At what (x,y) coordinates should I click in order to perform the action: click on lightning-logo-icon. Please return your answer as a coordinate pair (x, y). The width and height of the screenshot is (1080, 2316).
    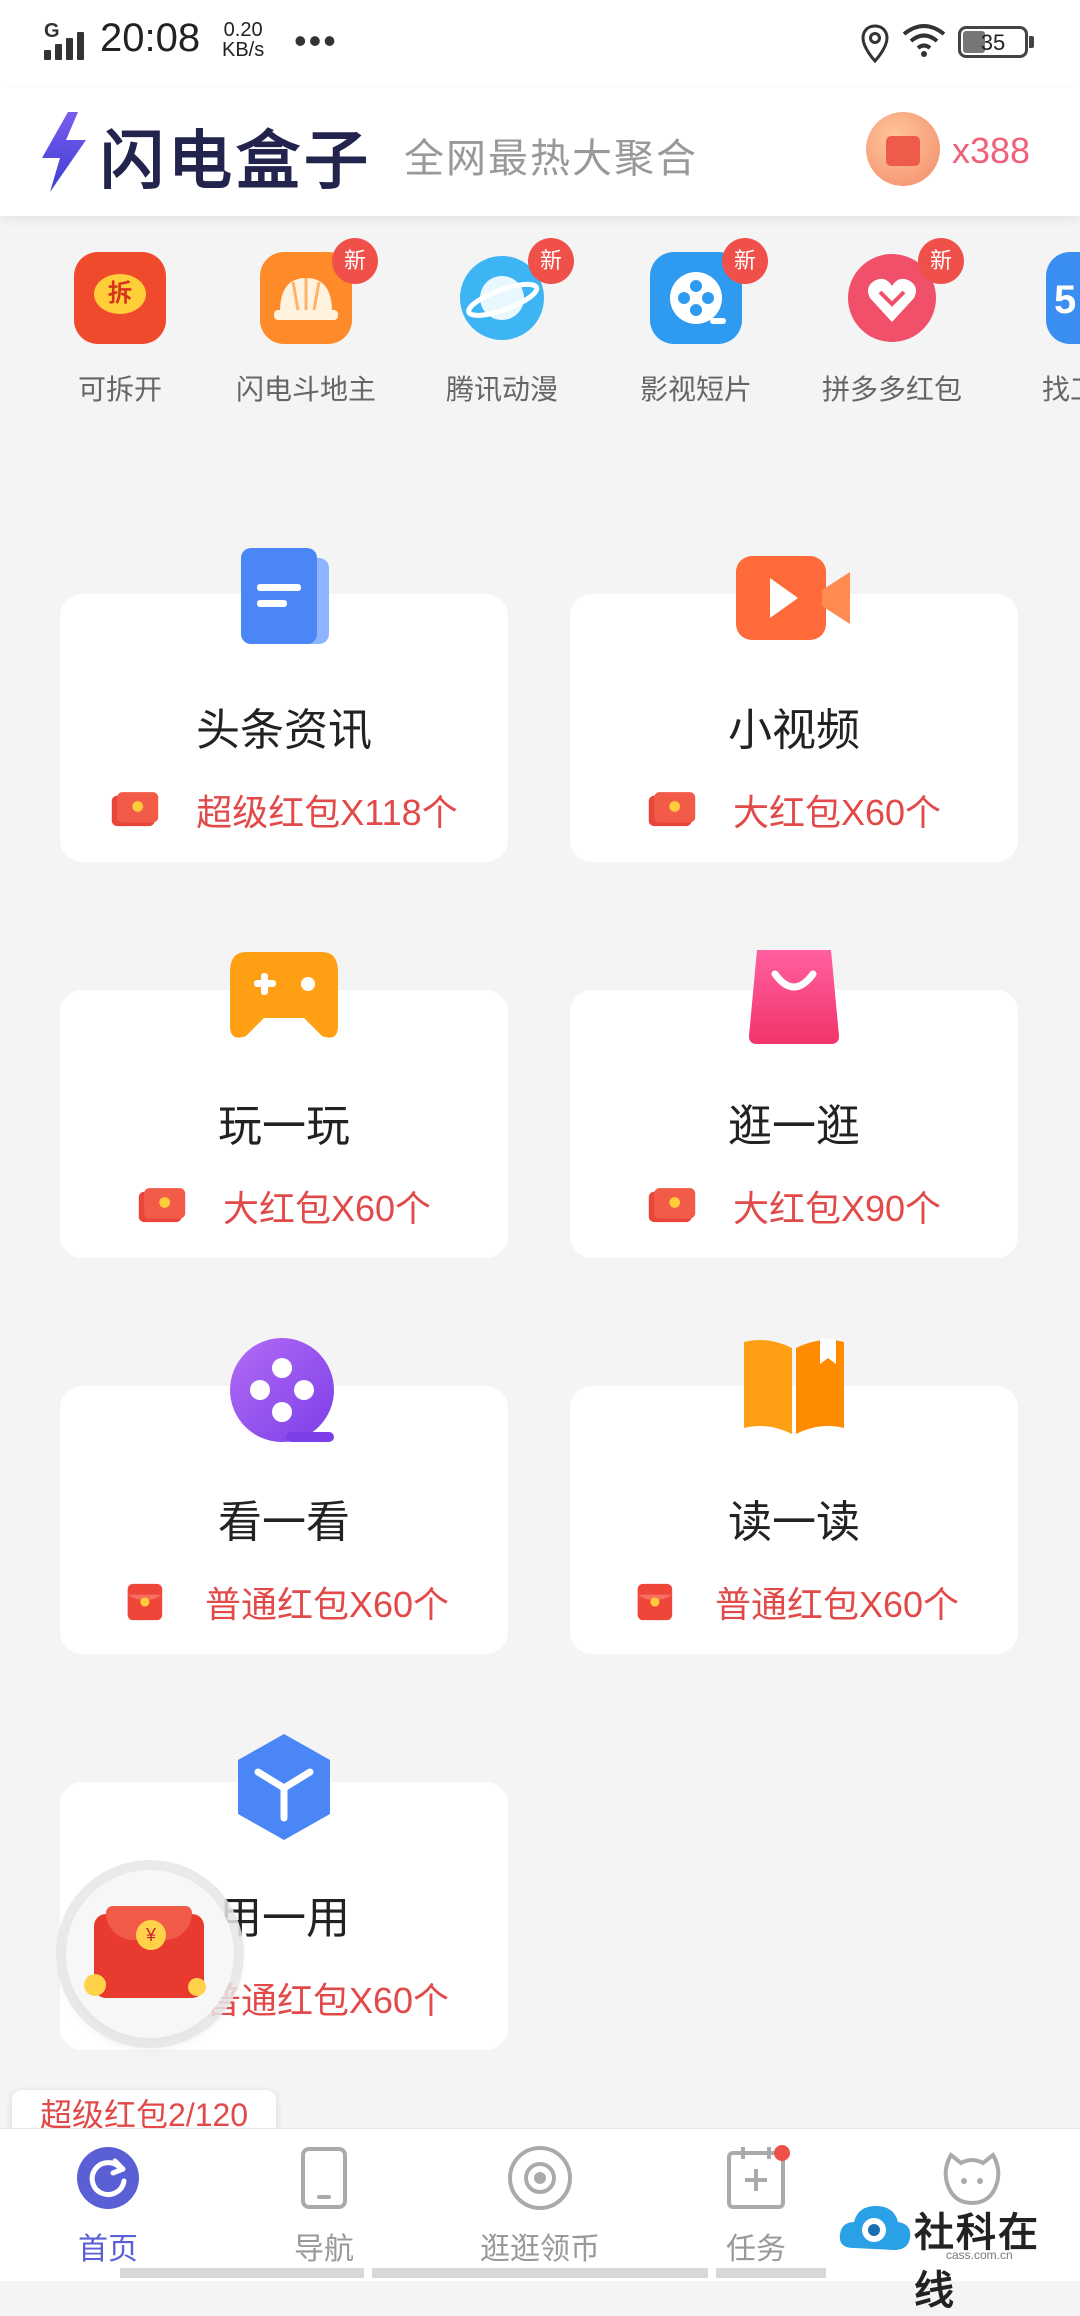
    Looking at the image, I should click on (64, 152).